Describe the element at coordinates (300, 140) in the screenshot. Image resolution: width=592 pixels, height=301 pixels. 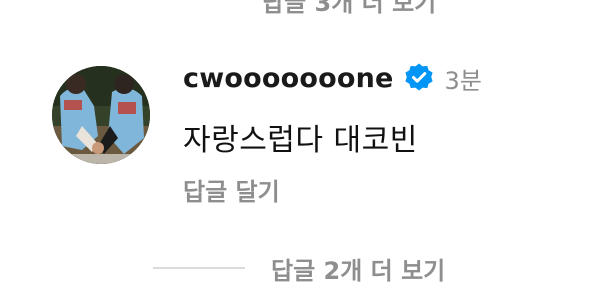
I see `comment-text: 자랑스럽다 대코빈` at that location.